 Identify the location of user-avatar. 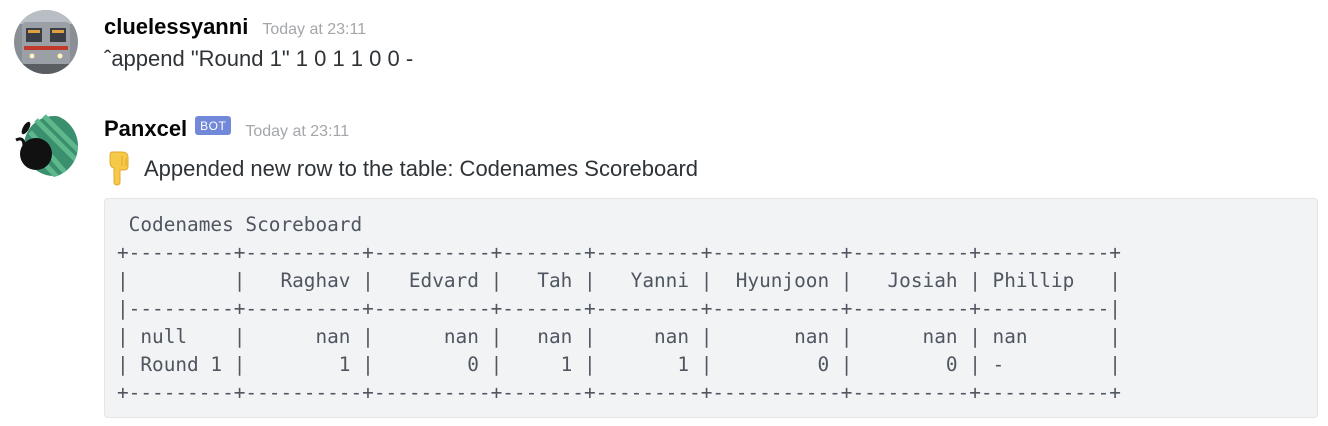
(46, 42).